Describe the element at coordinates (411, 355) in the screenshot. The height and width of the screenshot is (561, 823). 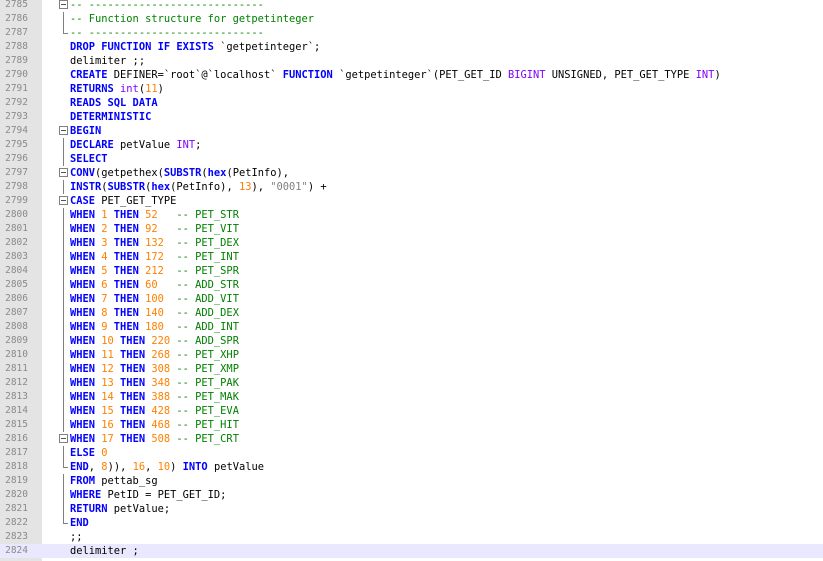
I see `code-line: 2810 WHEN 11 THEN 268 -- PET_XHP` at that location.